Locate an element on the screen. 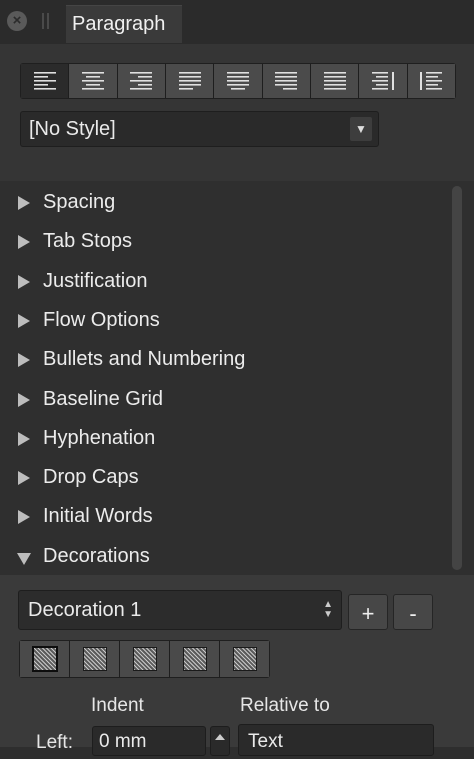 Image resolution: width=474 pixels, height=759 pixels. justify-left-button is located at coordinates (190, 81).